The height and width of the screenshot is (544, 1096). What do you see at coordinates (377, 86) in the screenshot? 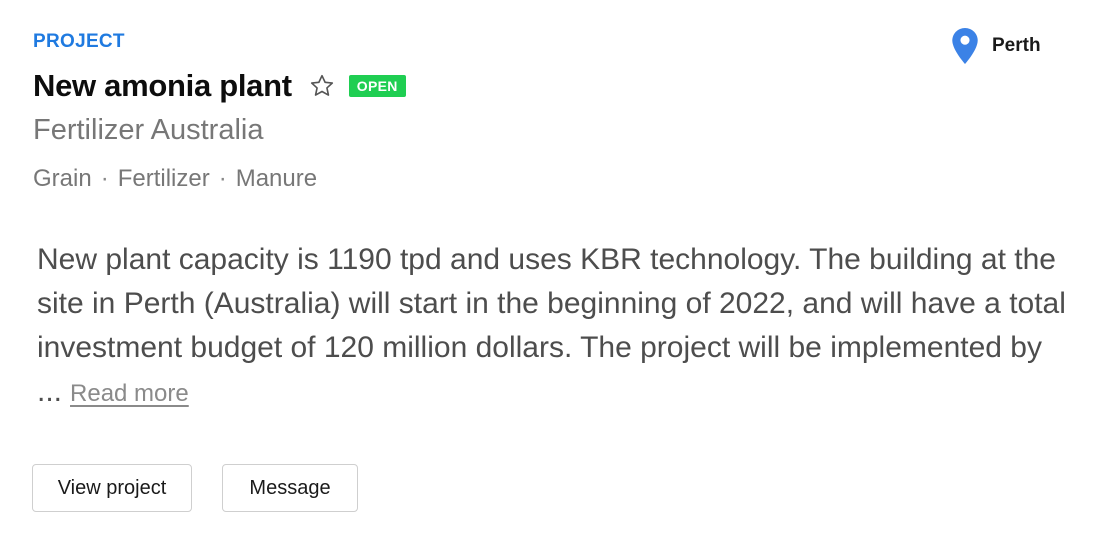
I see `status-badge: OPEN` at bounding box center [377, 86].